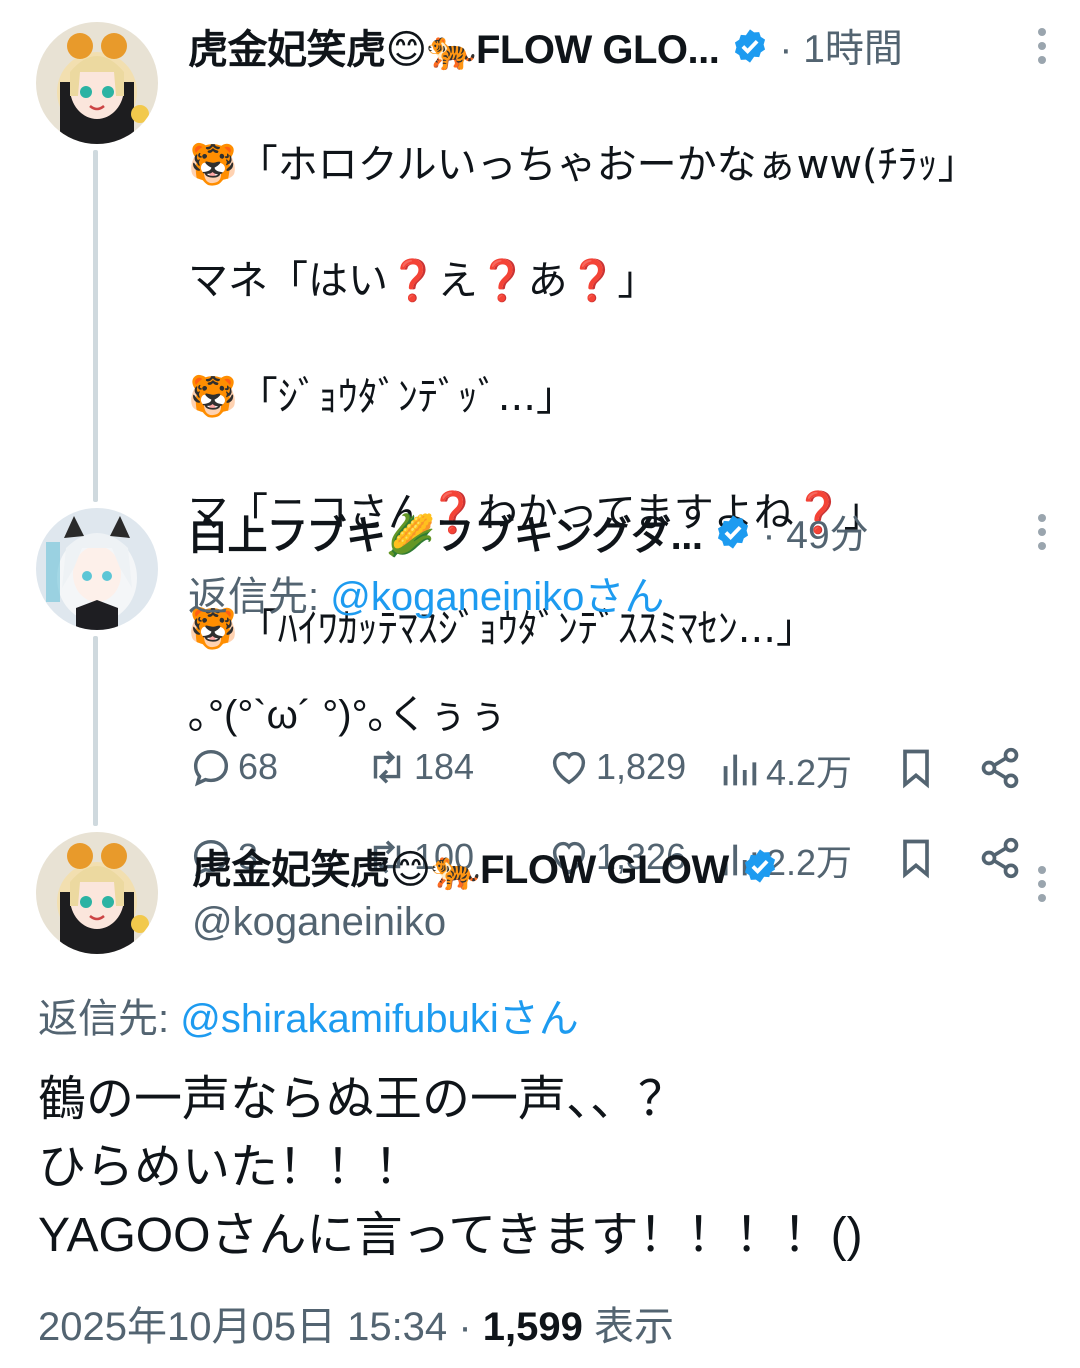 This screenshot has height=1368, width=1080. I want to click on tweet-line: ｡°(°`ω´ °)°｡くぅぅ, so click(348, 715).